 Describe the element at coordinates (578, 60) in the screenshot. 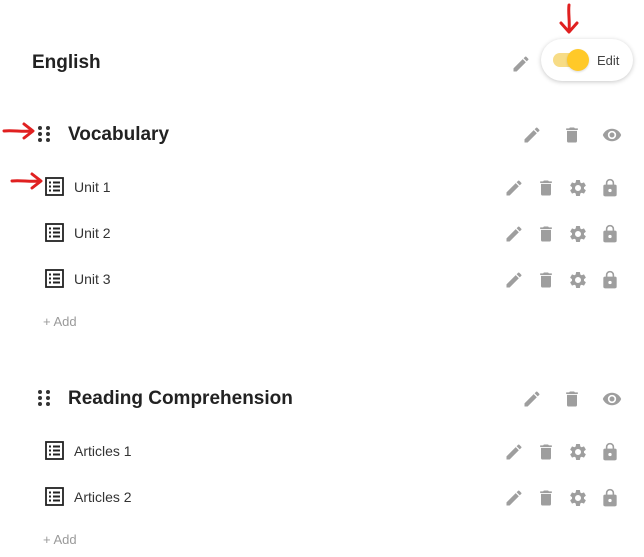

I see `toggle-knob` at that location.